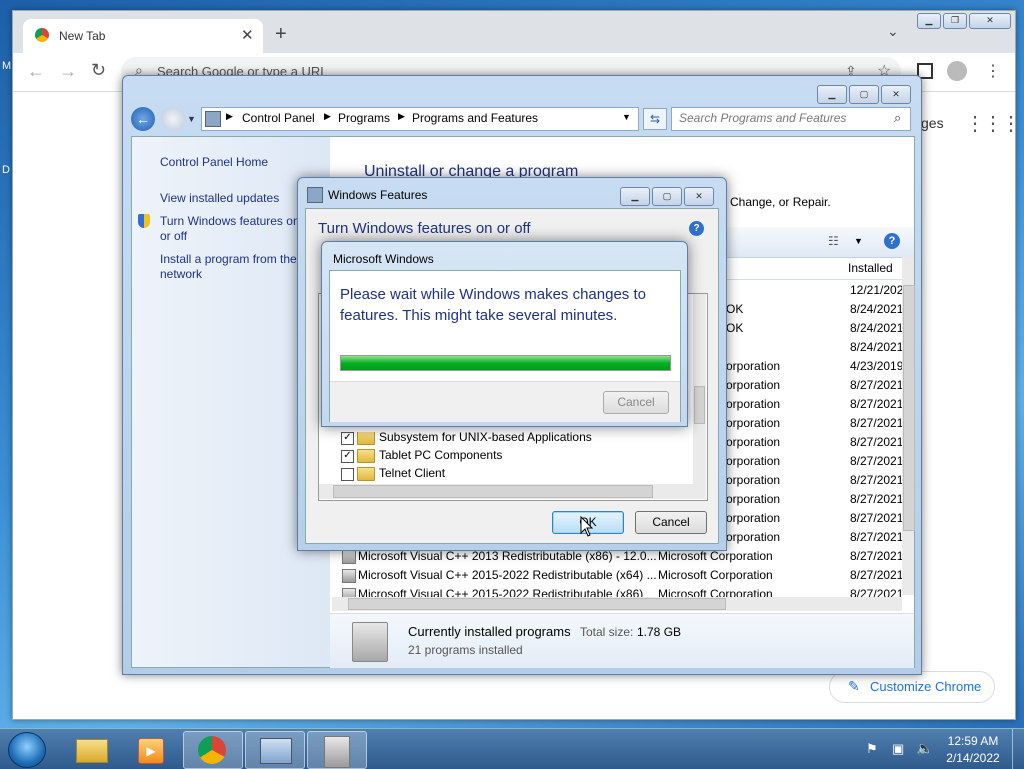 This screenshot has height=769, width=1024. What do you see at coordinates (485, 438) in the screenshot?
I see `feature-label: Subsystem for UNIX-based Applications` at bounding box center [485, 438].